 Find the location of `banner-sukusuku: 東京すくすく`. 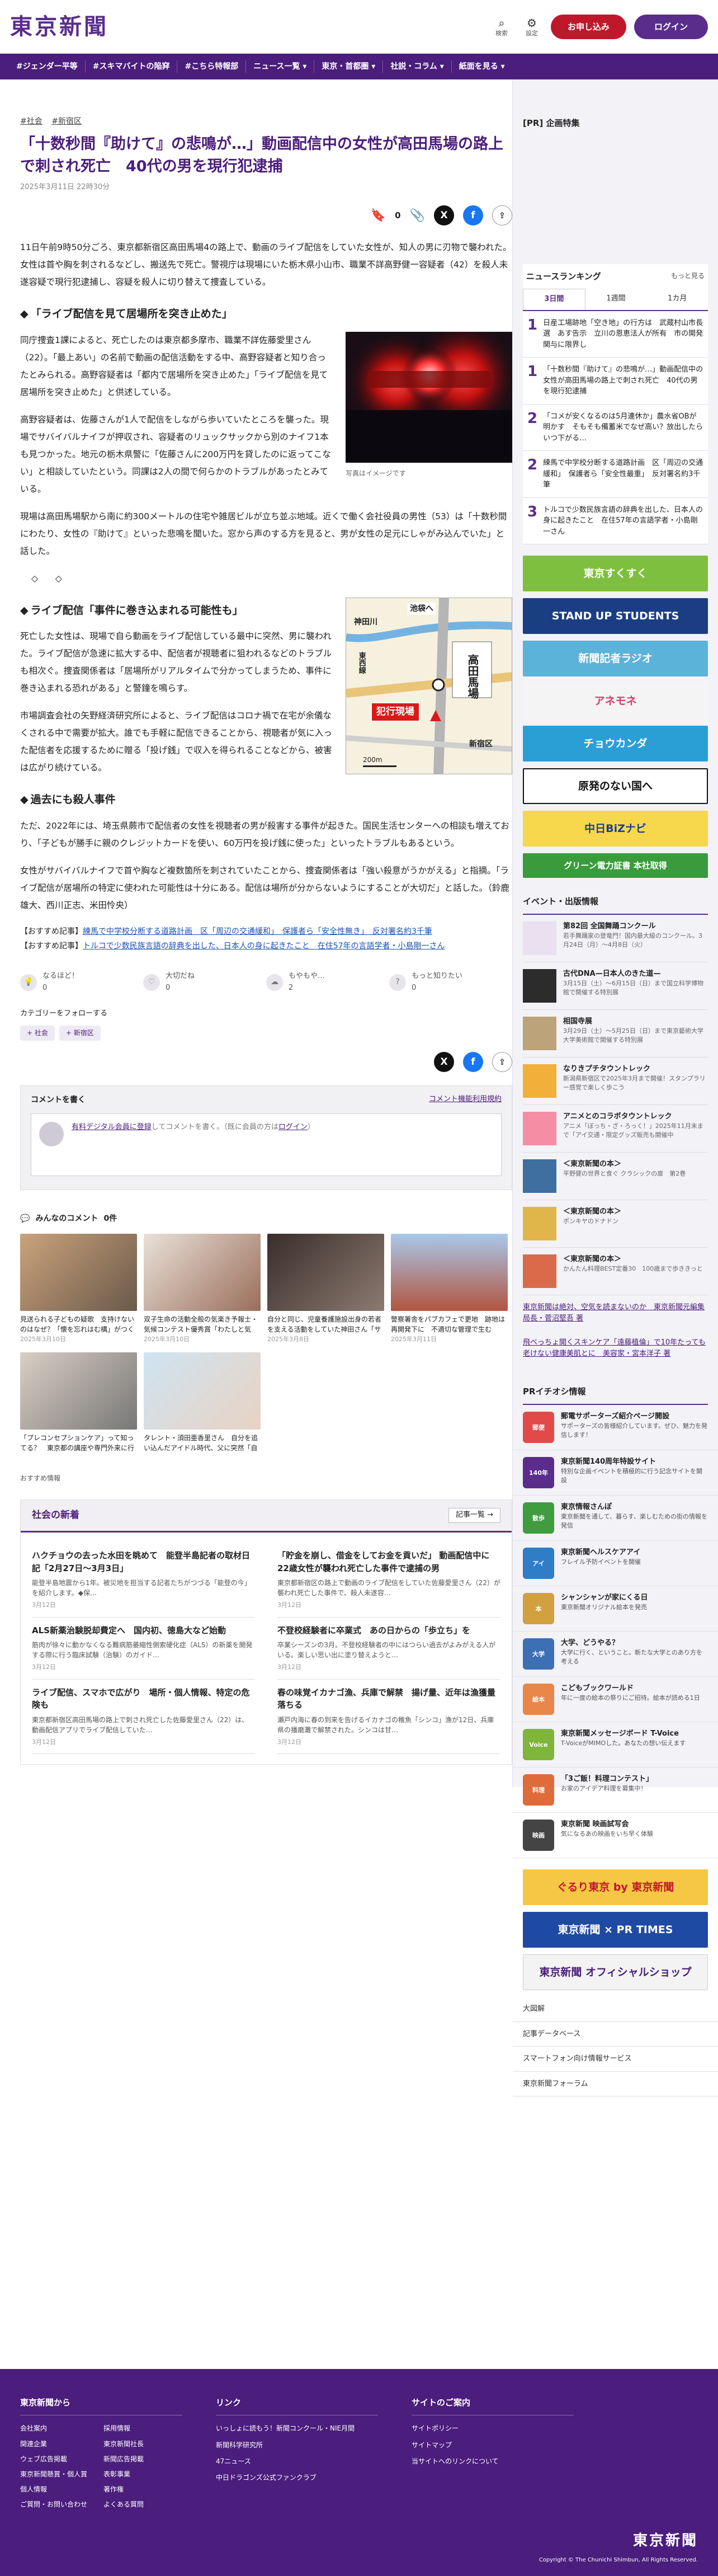

banner-sukusuku: 東京すくすく is located at coordinates (615, 574).